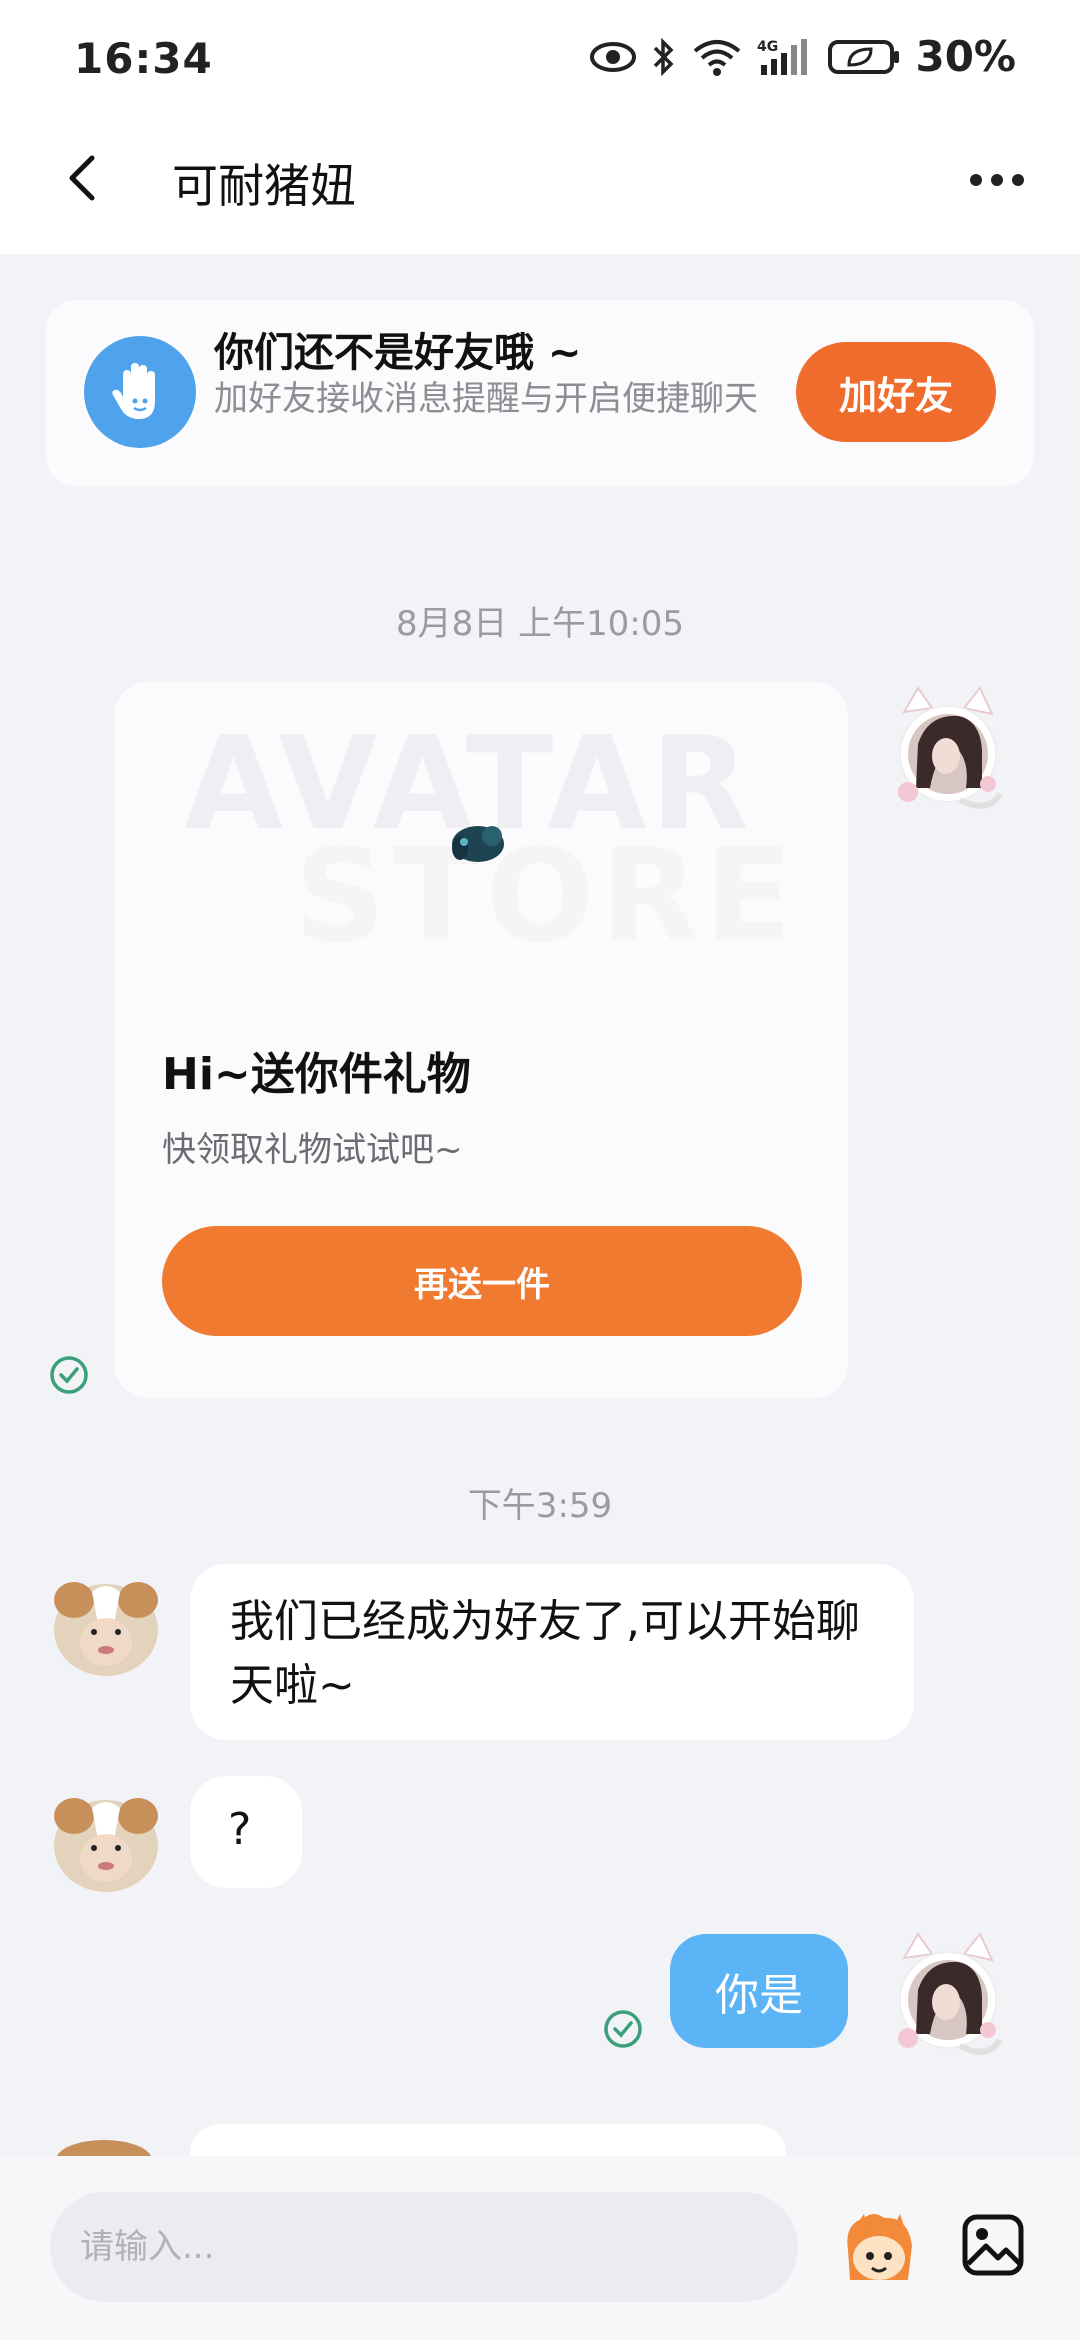 The image size is (1080, 2340). Describe the element at coordinates (896, 392) in the screenshot. I see `add-friend-button: 加好友` at that location.